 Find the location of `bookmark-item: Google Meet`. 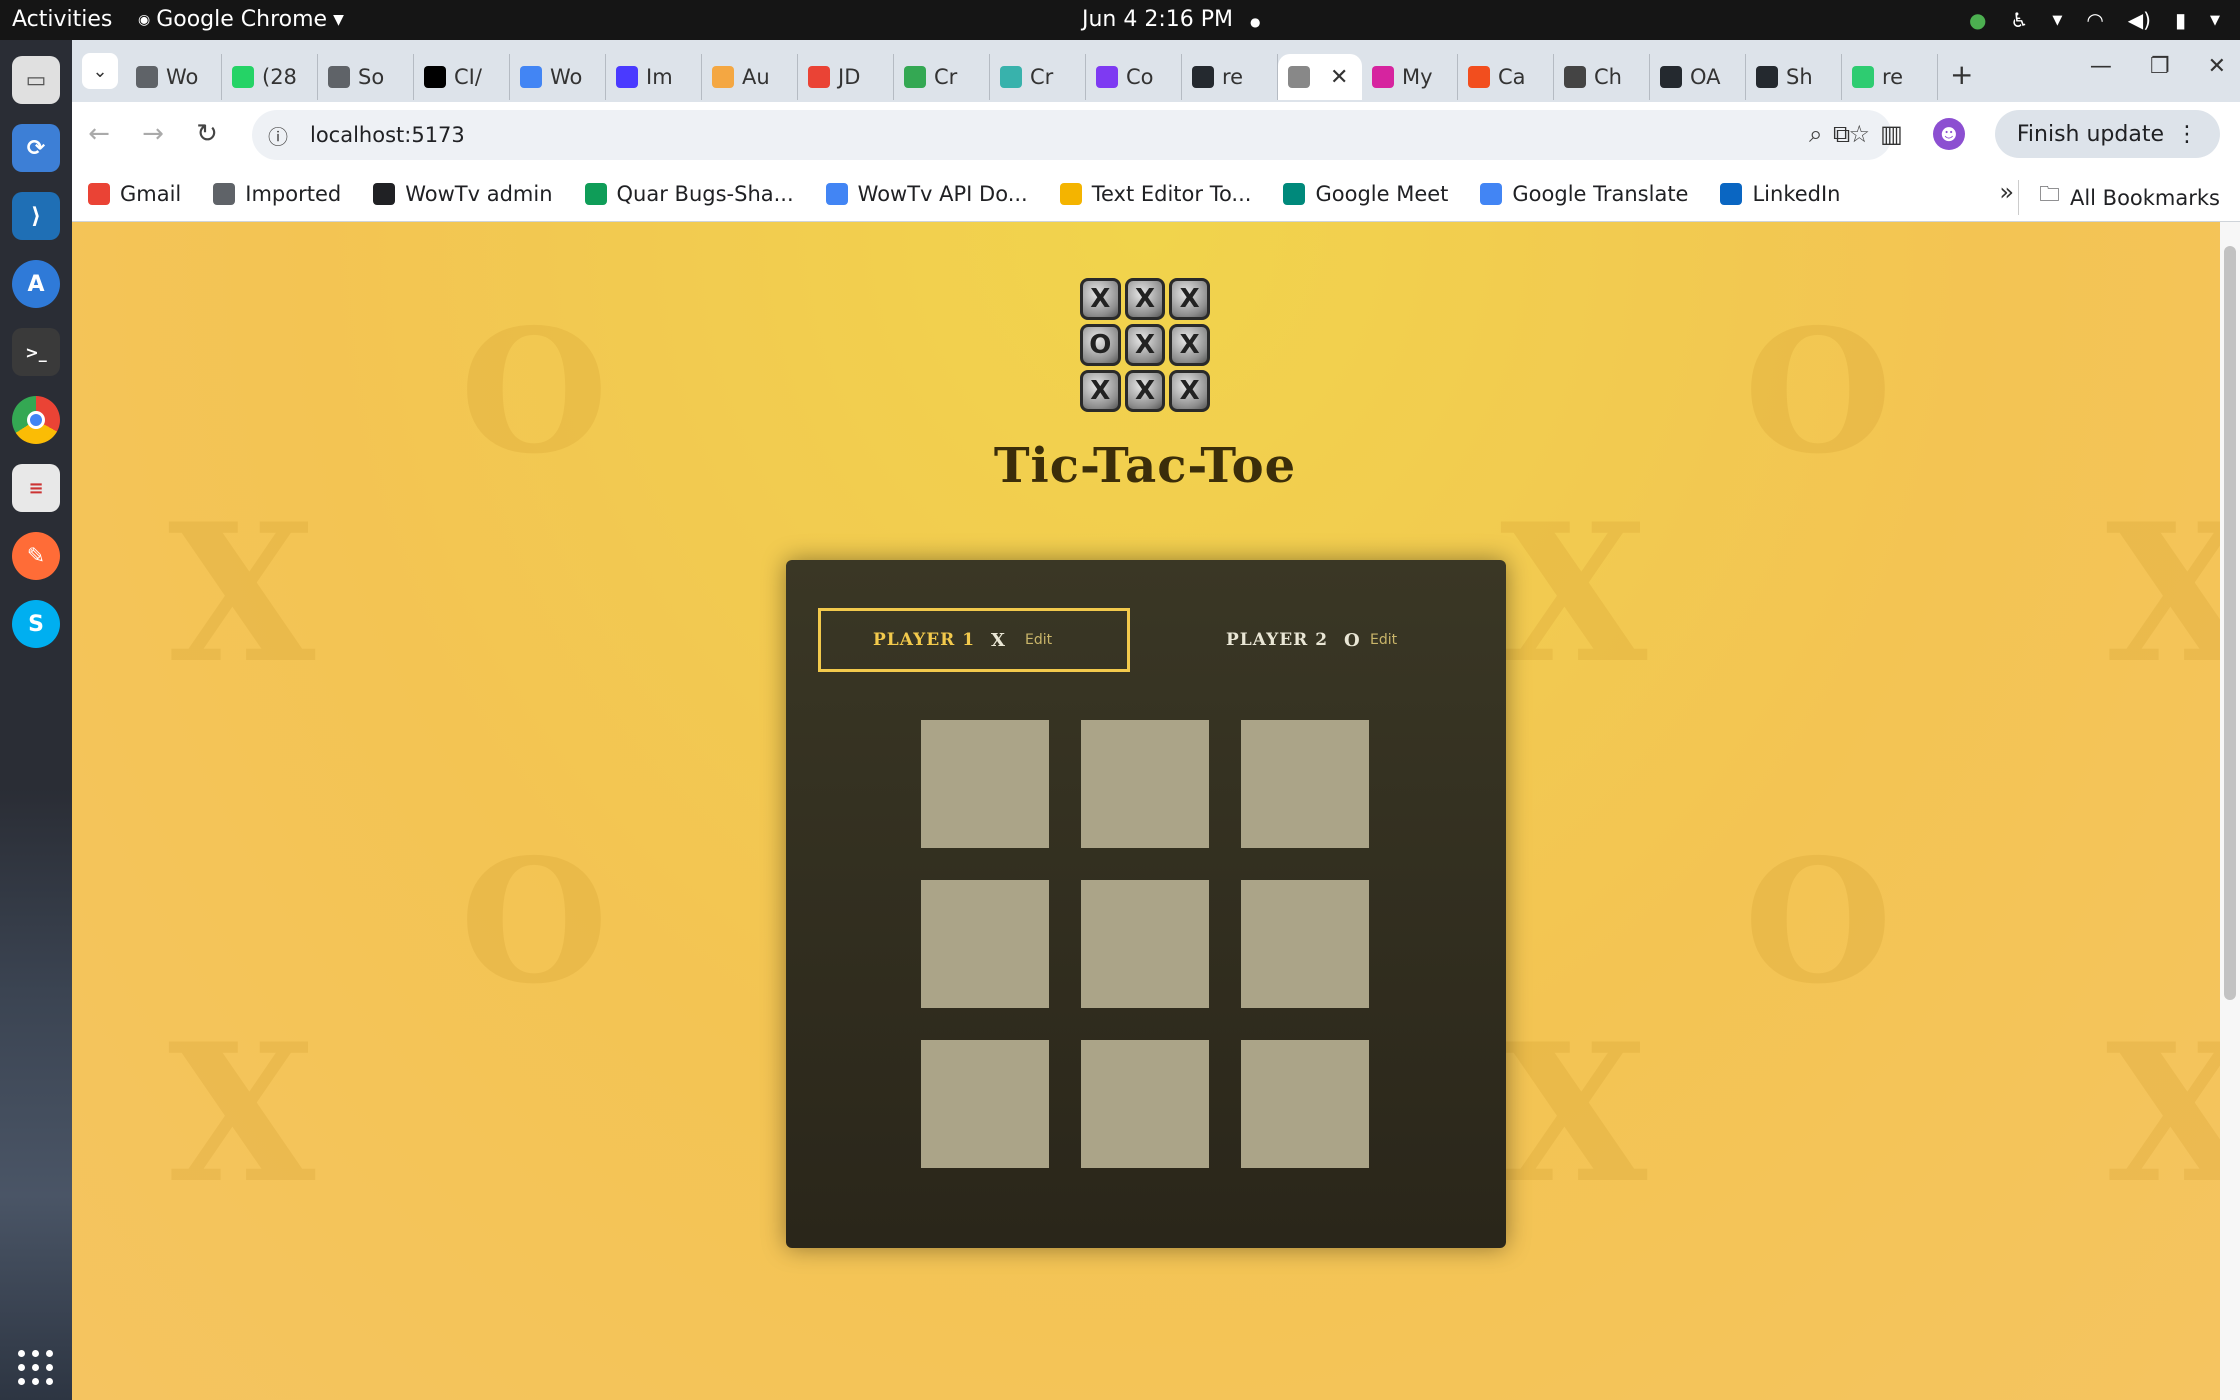

bookmark-item: Google Meet is located at coordinates (1365, 194).